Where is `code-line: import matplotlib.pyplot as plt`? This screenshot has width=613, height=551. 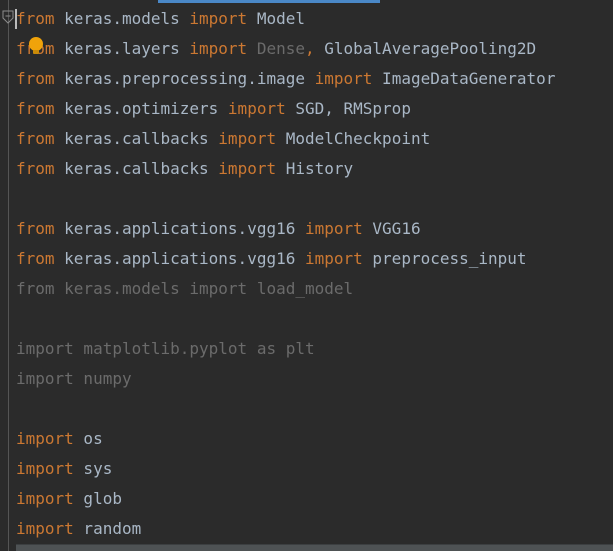 code-line: import matplotlib.pyplot as plt is located at coordinates (314, 349).